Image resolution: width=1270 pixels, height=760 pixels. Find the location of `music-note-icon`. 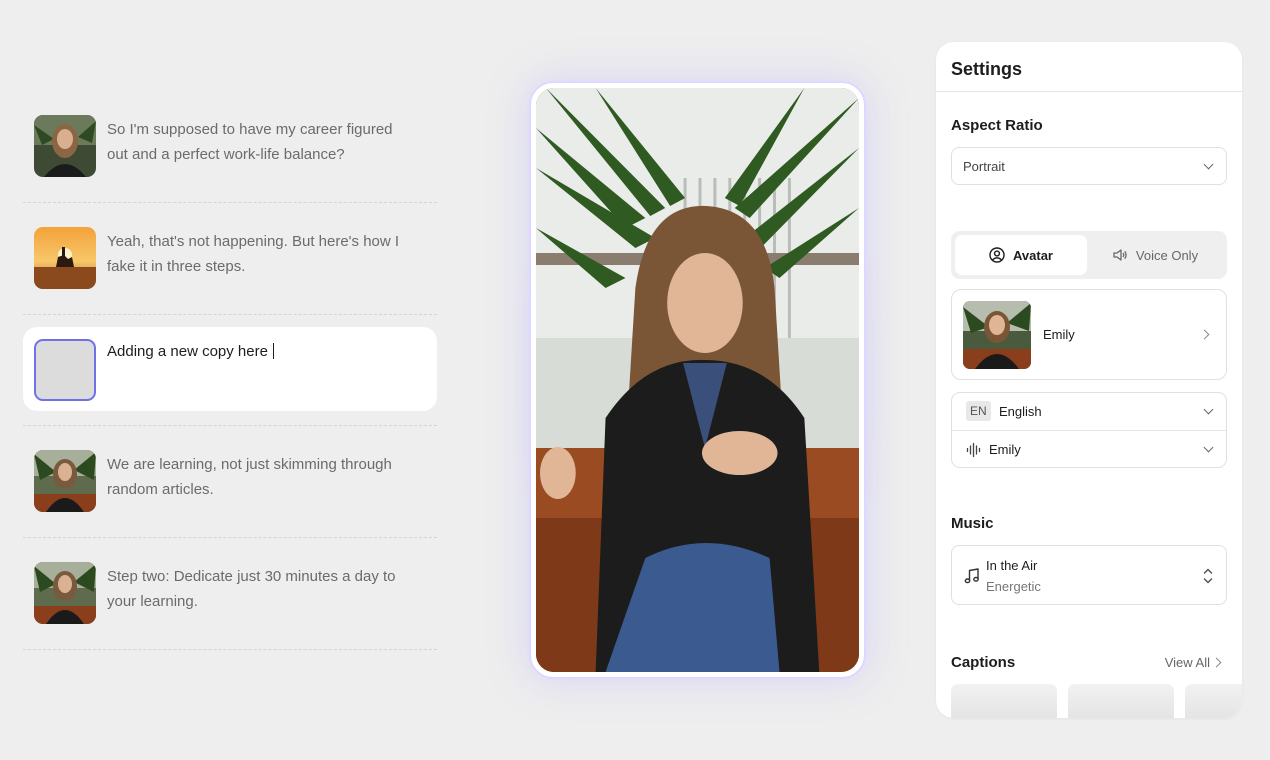

music-note-icon is located at coordinates (971, 576).